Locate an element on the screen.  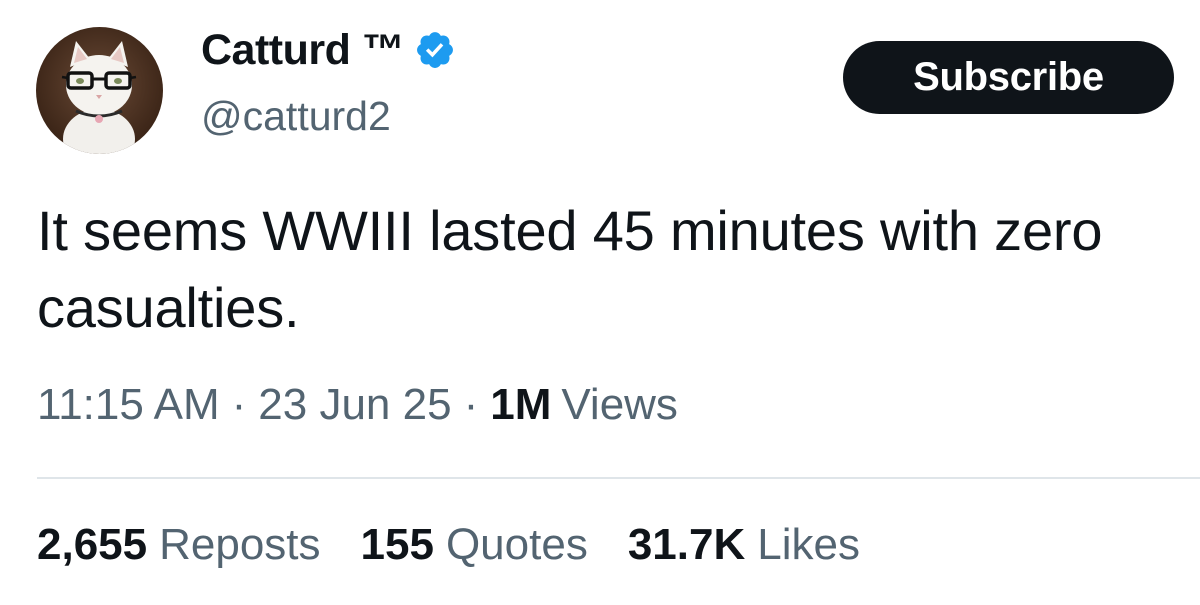
reposts-stat: 2,655 Reposts is located at coordinates (179, 545).